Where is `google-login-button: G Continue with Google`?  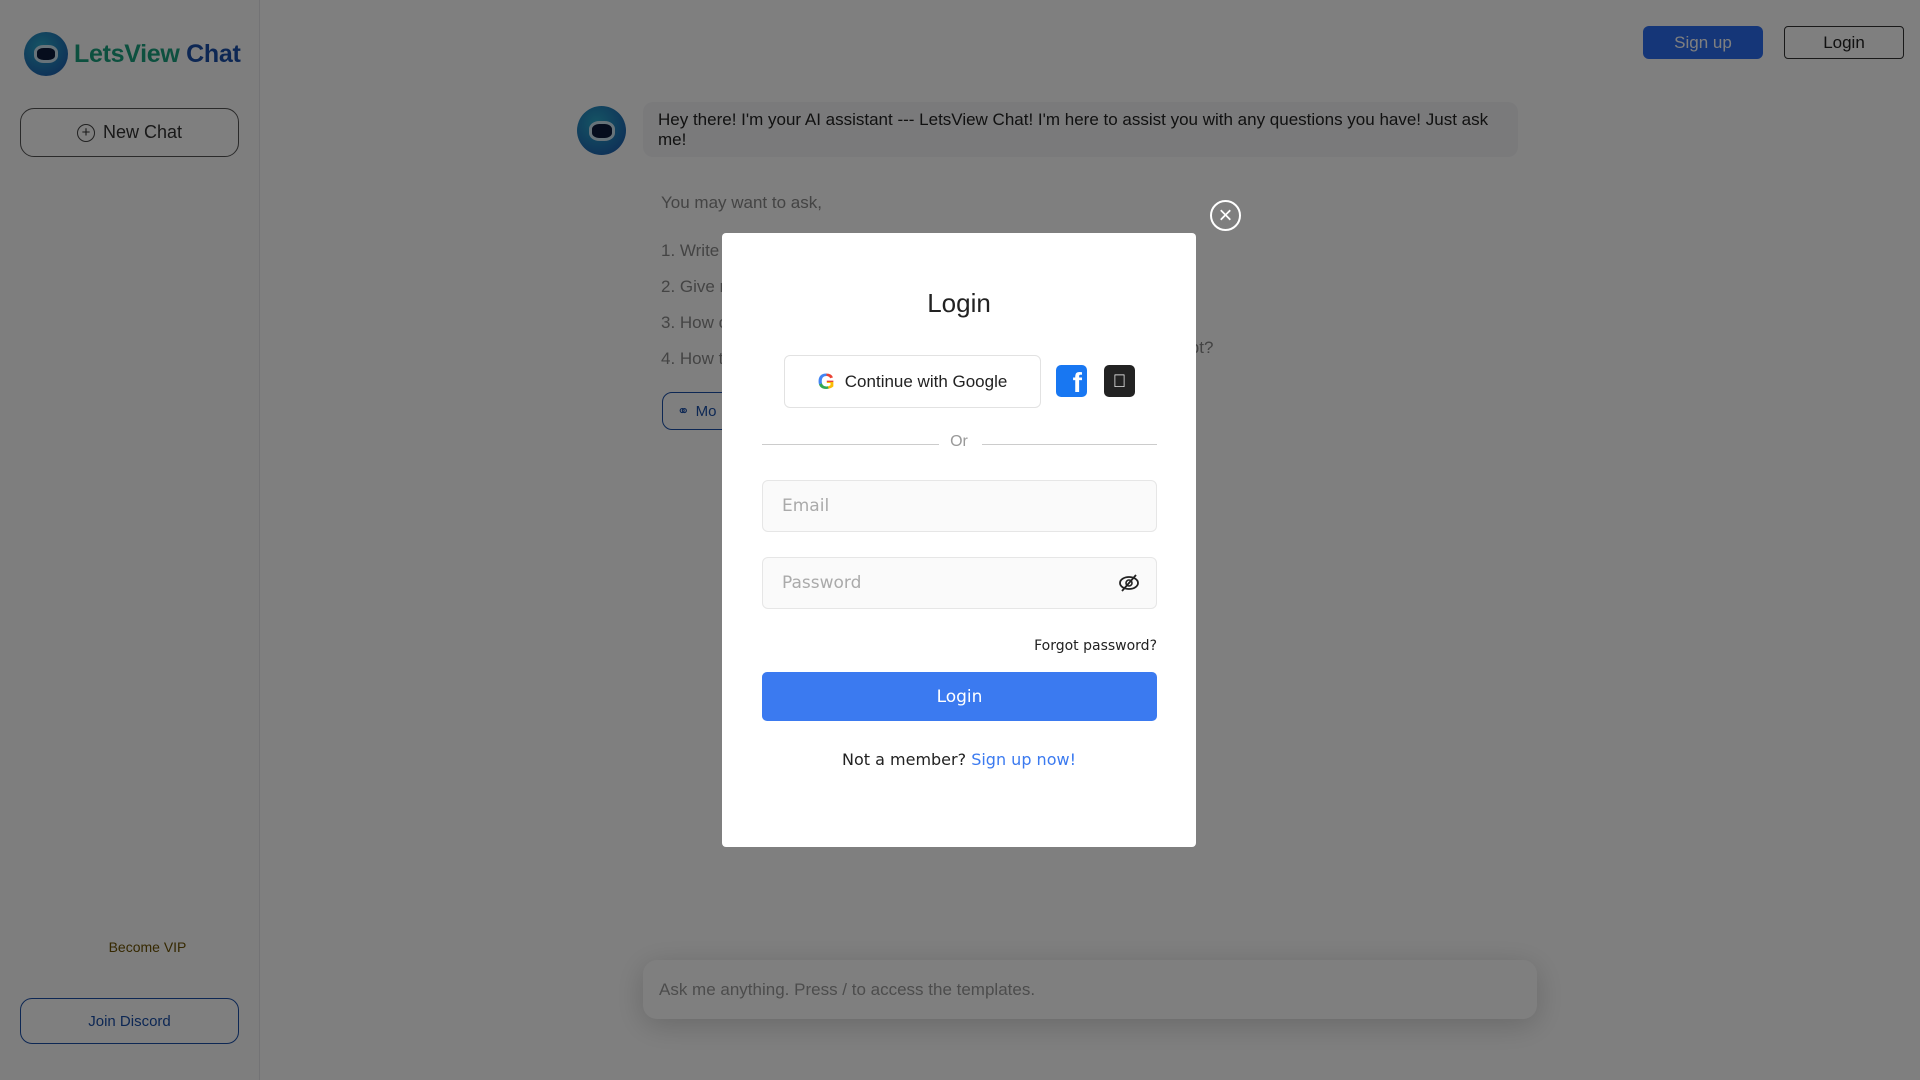 google-login-button: G Continue with Google is located at coordinates (912, 381).